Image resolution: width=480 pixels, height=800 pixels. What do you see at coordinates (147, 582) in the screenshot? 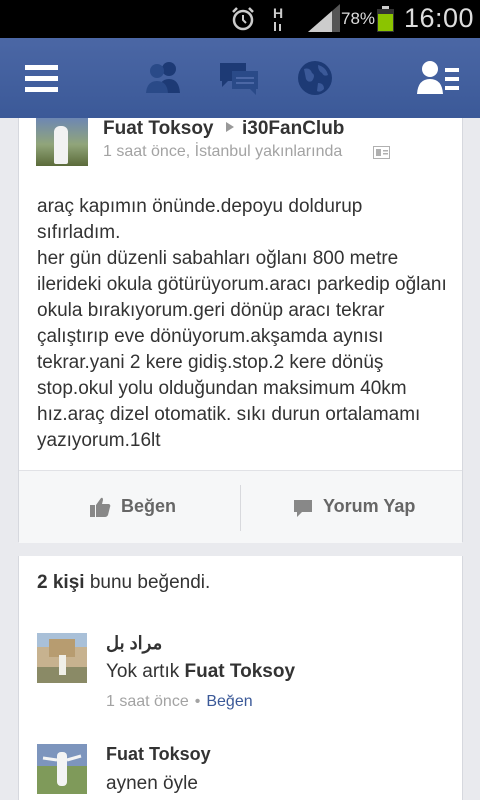
I see `likes-suffix: bunu beğendi.` at bounding box center [147, 582].